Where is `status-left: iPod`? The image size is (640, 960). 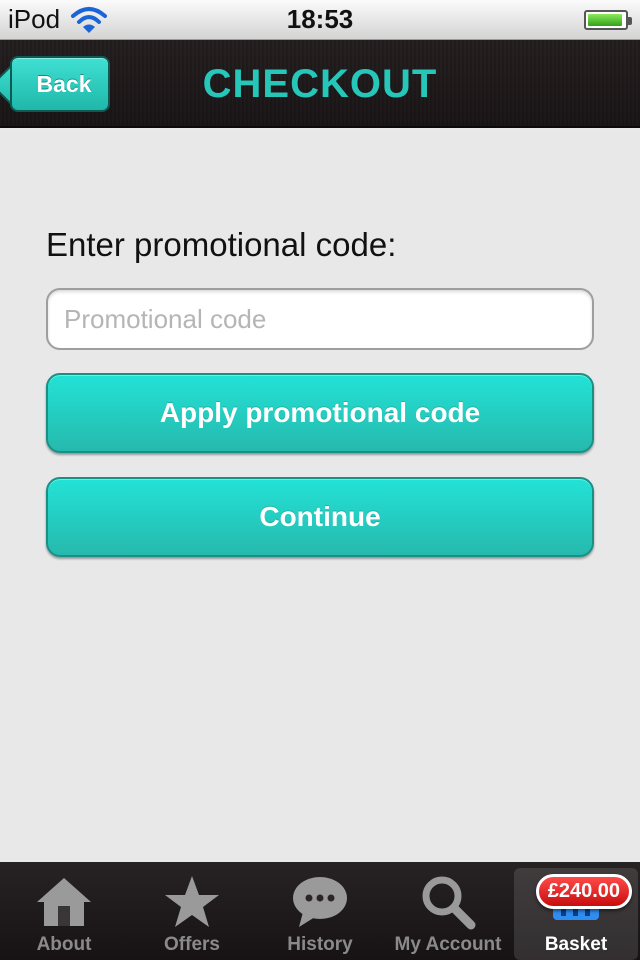
status-left: iPod is located at coordinates (58, 19).